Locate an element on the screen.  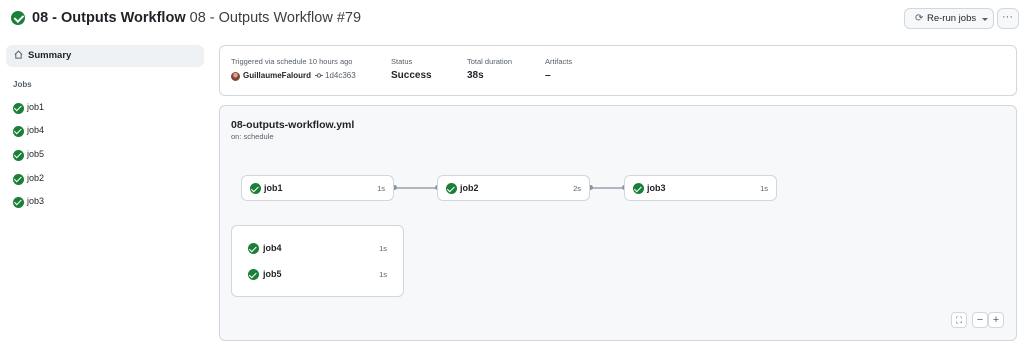
rerun-jobs-button: ⟳ Re-run jobs is located at coordinates (949, 18).